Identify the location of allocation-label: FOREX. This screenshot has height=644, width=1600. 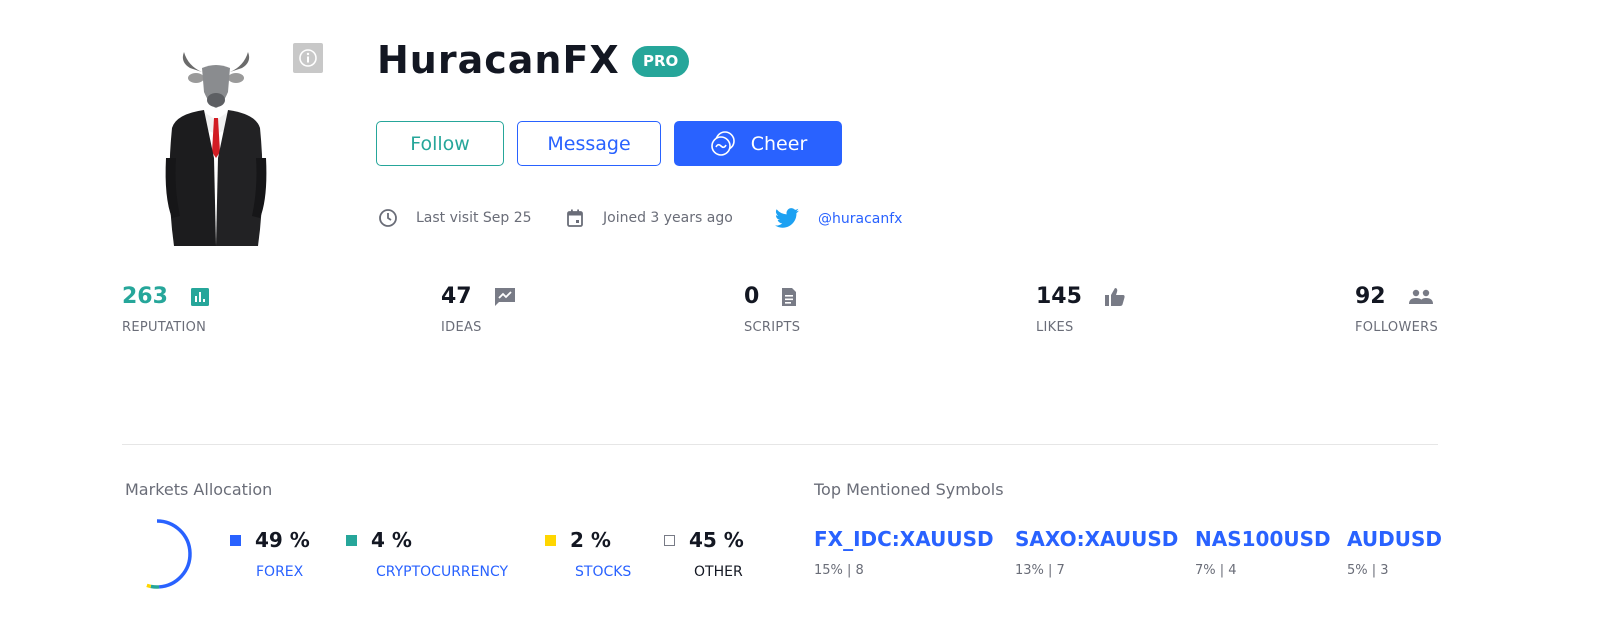
(280, 572).